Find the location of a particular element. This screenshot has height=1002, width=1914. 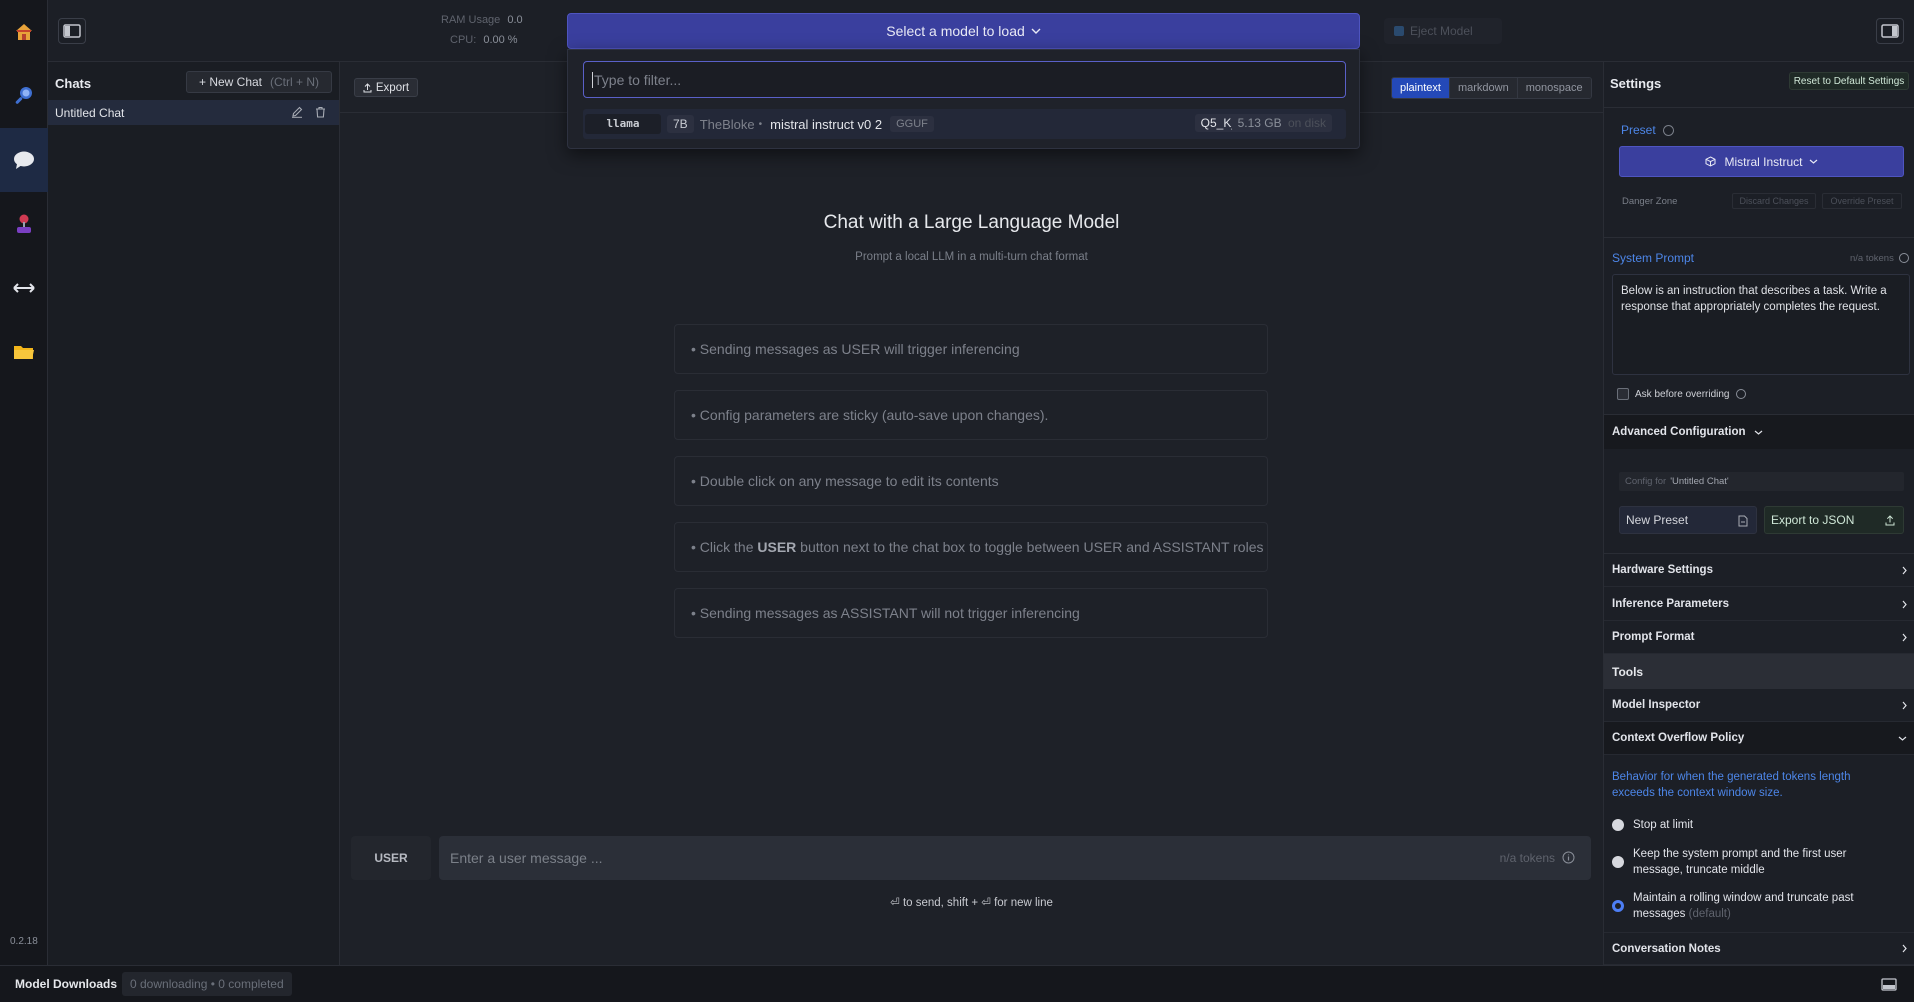

panel-bottom-icon is located at coordinates (1889, 984).